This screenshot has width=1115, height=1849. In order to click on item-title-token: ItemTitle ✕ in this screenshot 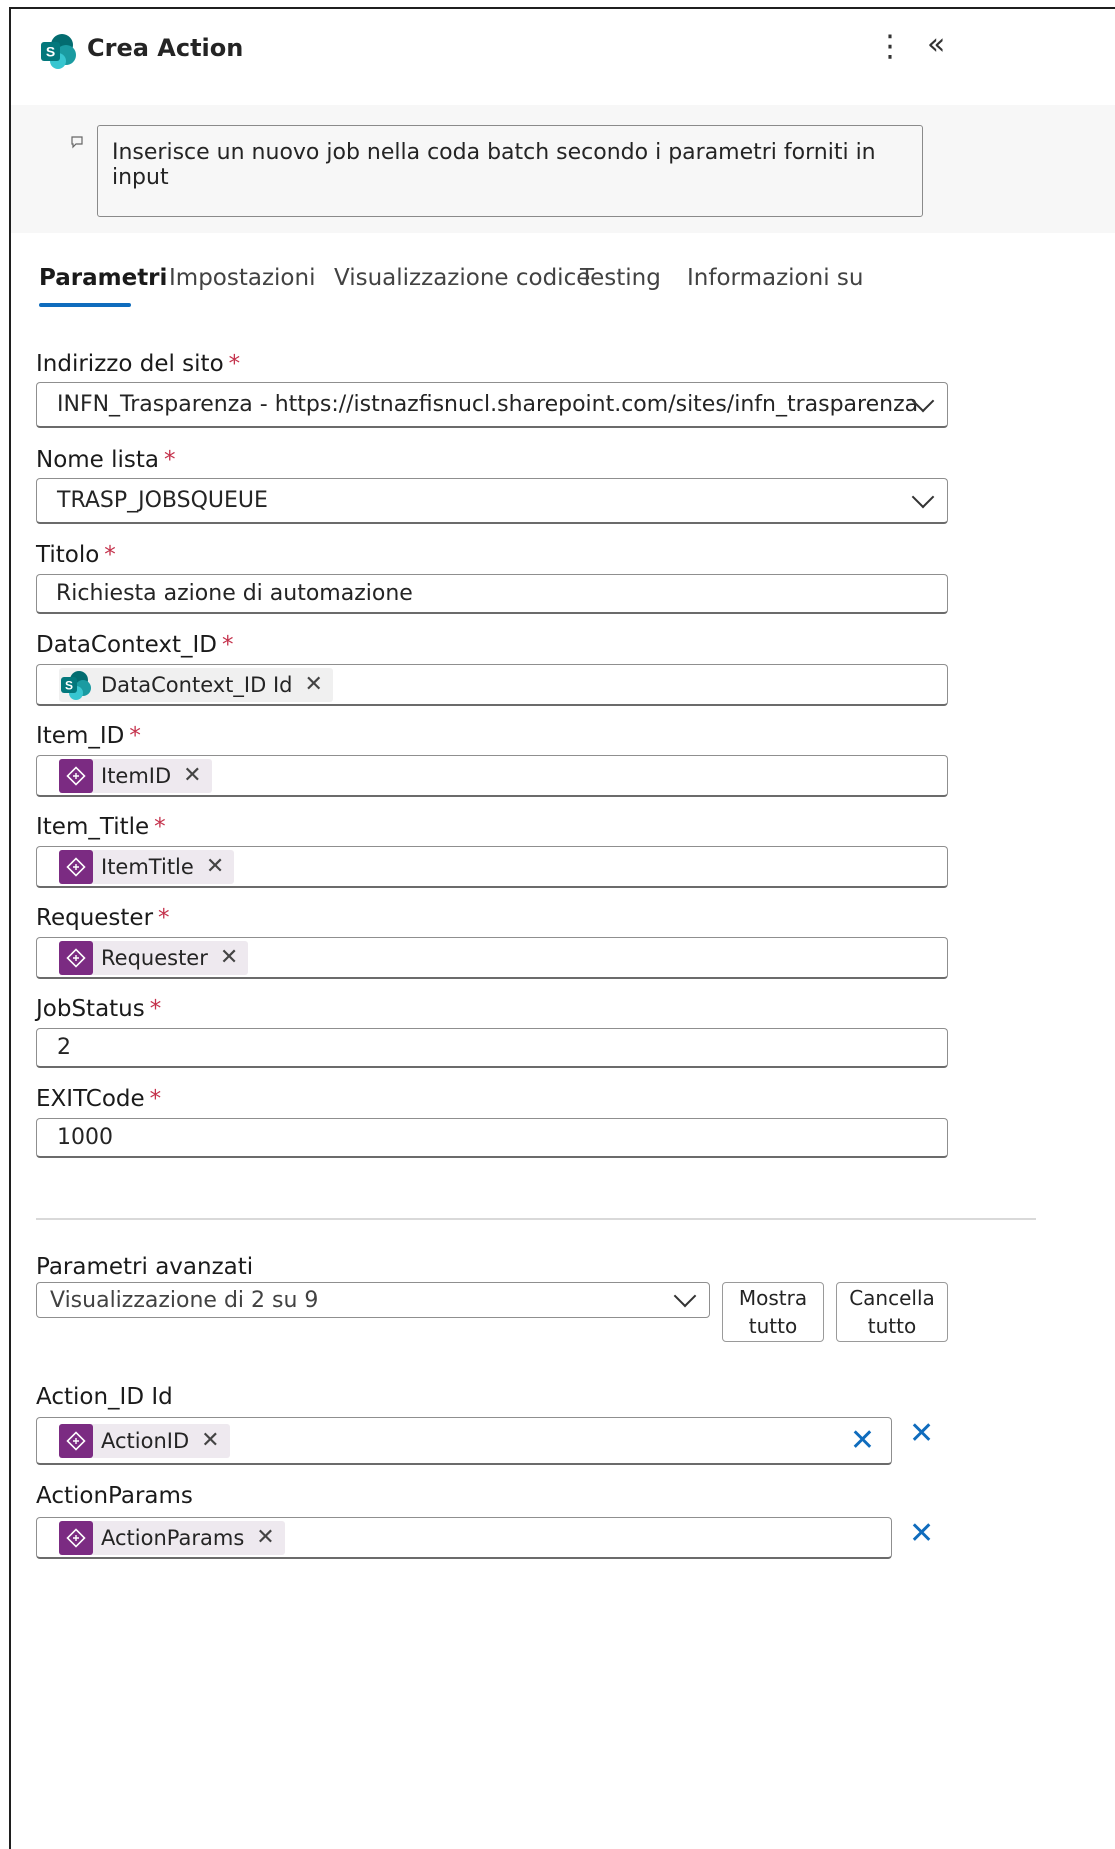, I will do `click(147, 866)`.